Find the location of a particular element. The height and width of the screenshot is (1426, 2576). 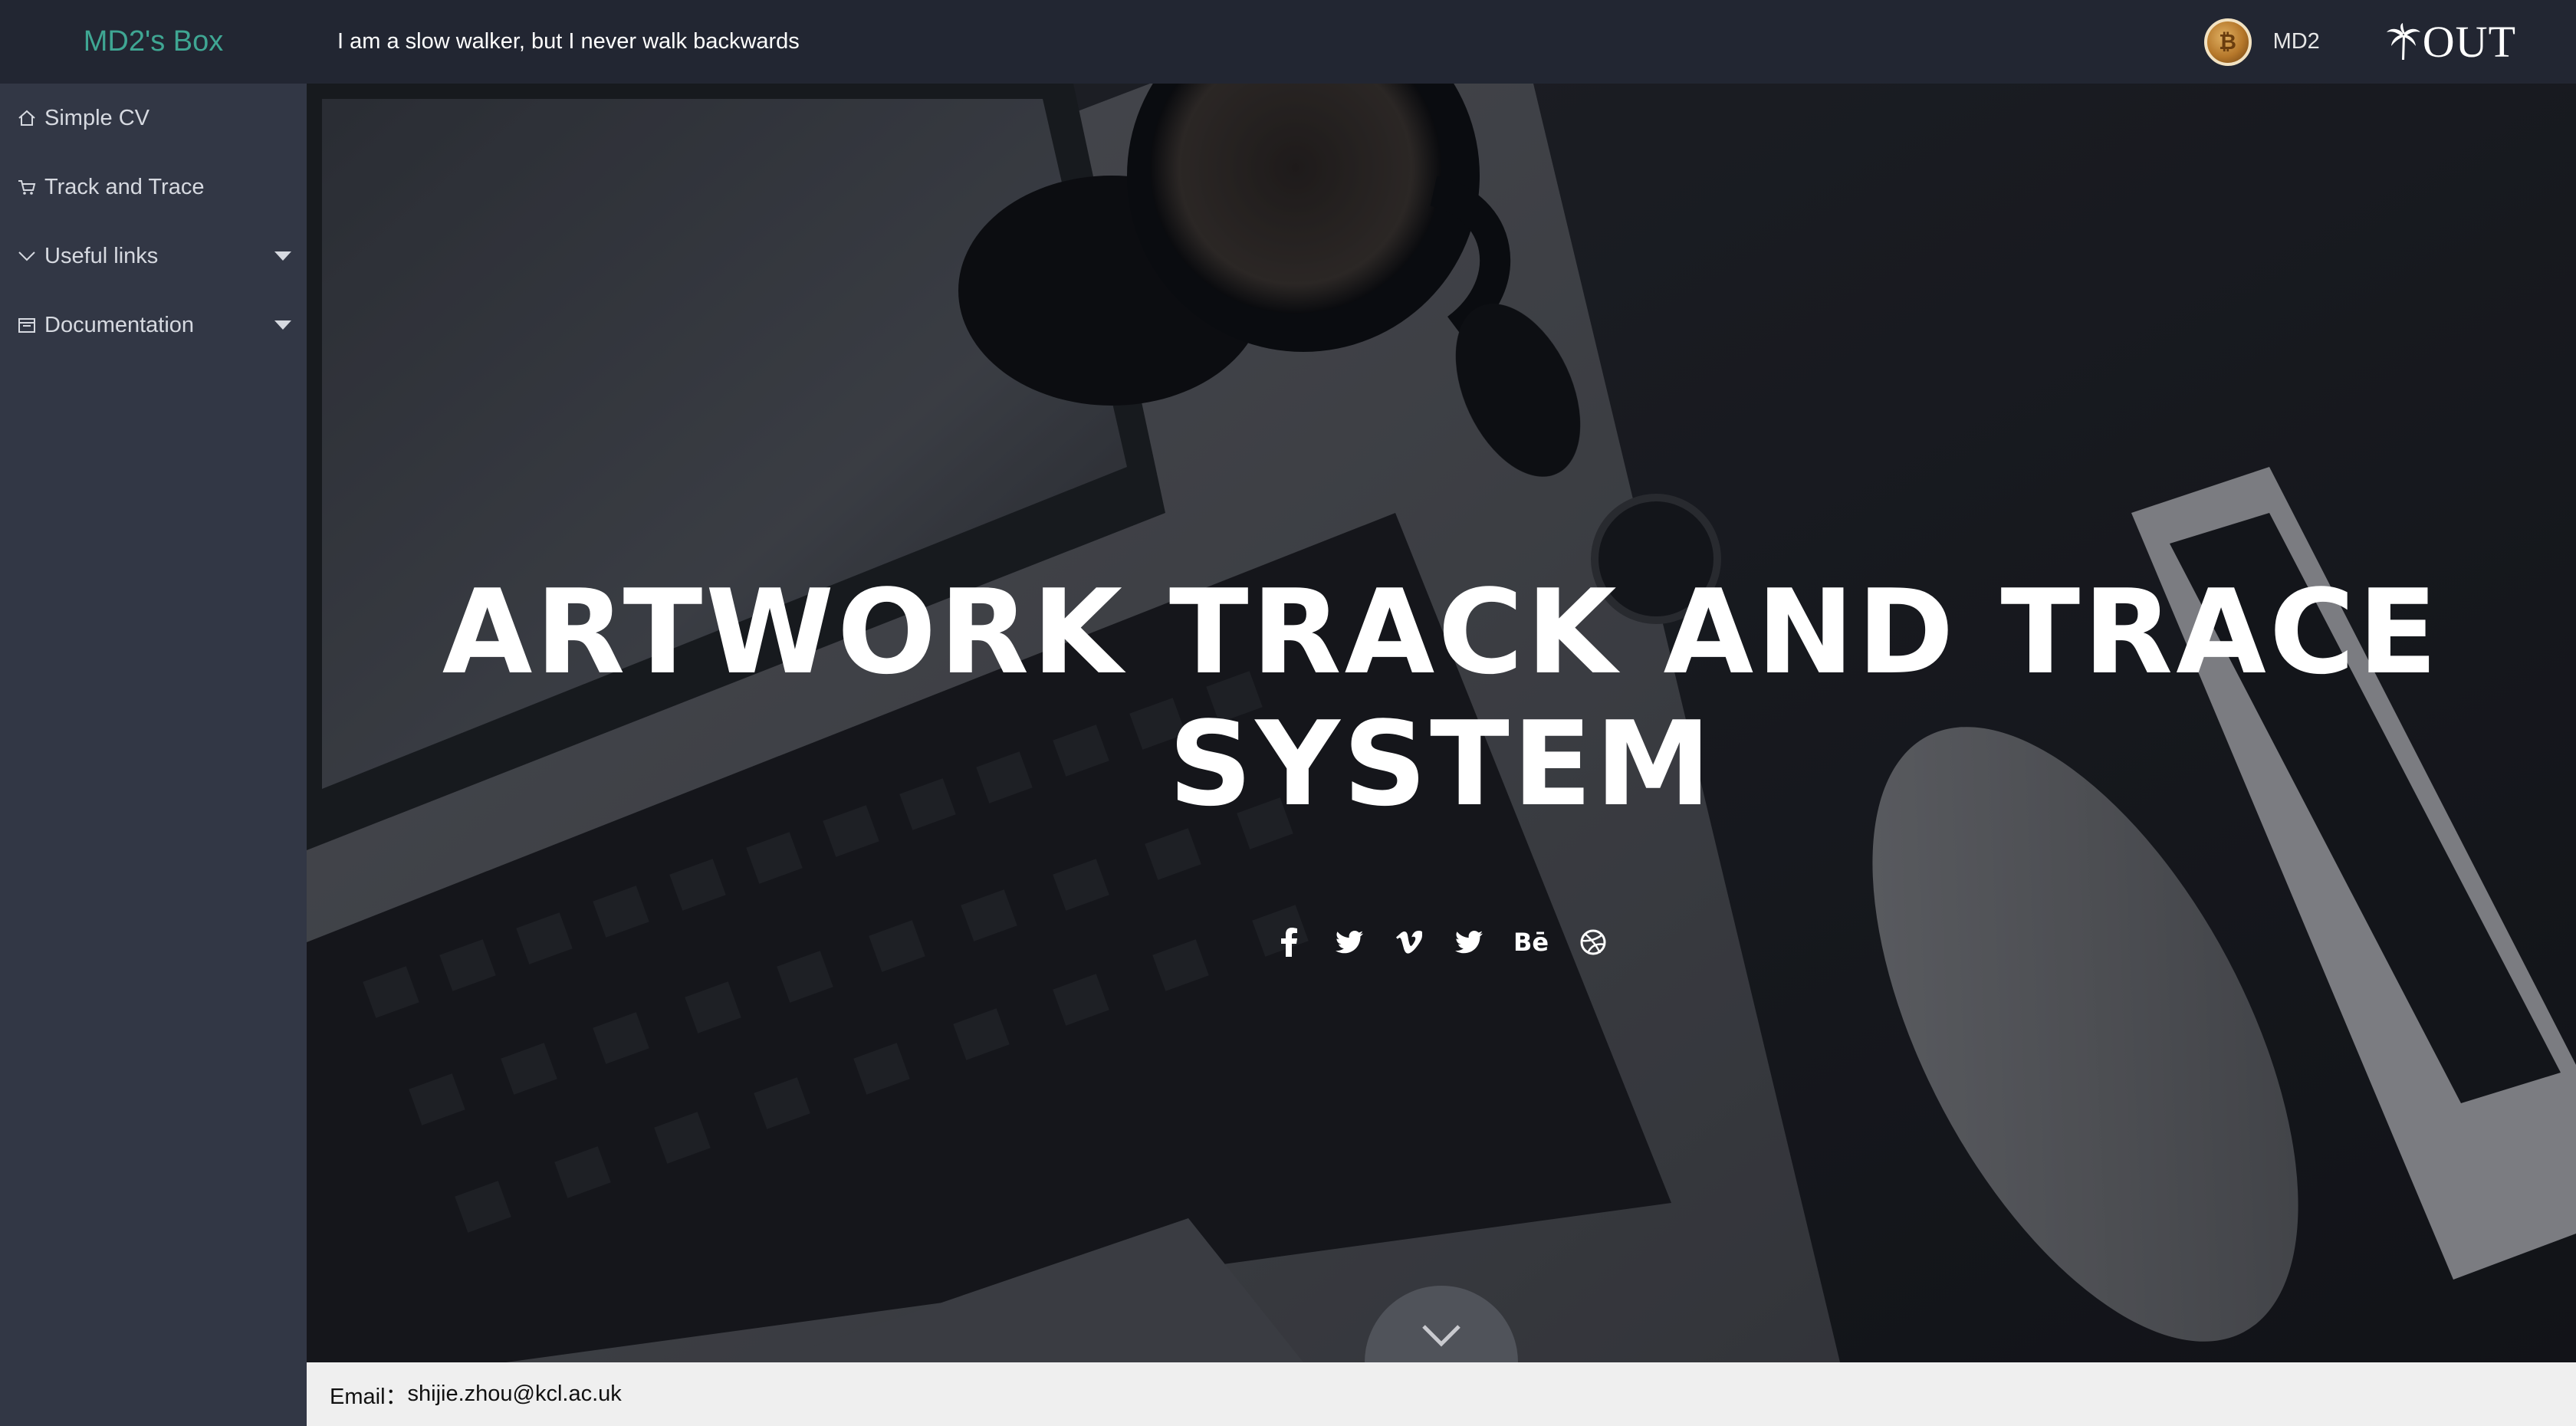

footer: Email： shijie.zhou@kcl.ac.uk is located at coordinates (1441, 1394).